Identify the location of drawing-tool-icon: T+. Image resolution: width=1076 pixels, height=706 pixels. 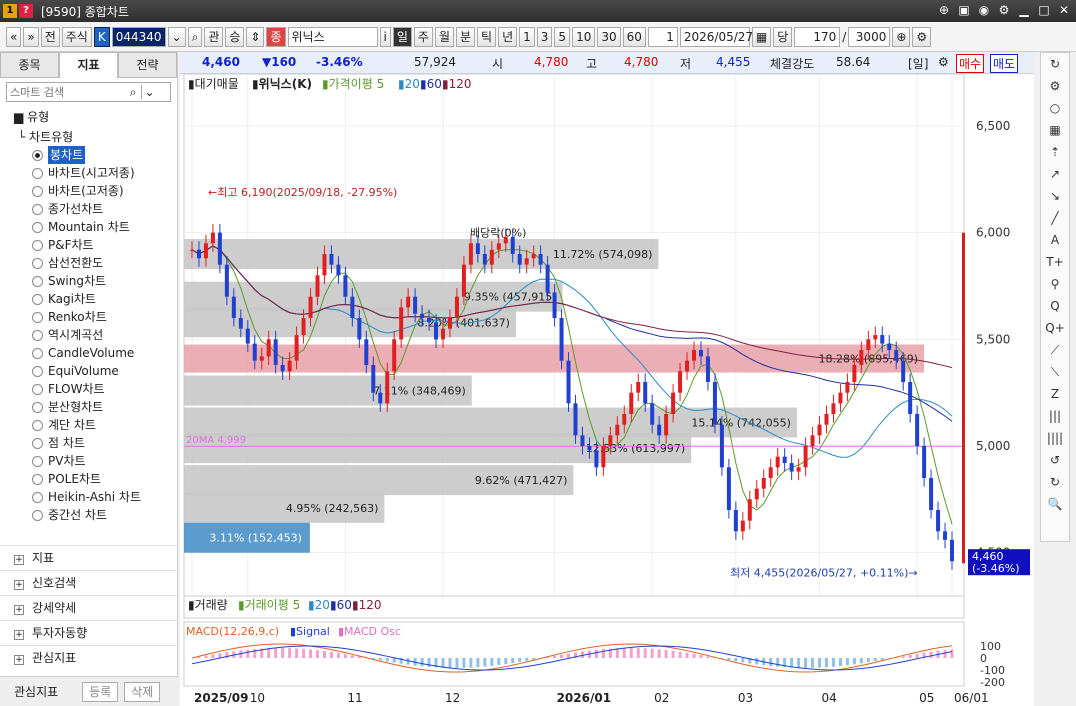
(1055, 262).